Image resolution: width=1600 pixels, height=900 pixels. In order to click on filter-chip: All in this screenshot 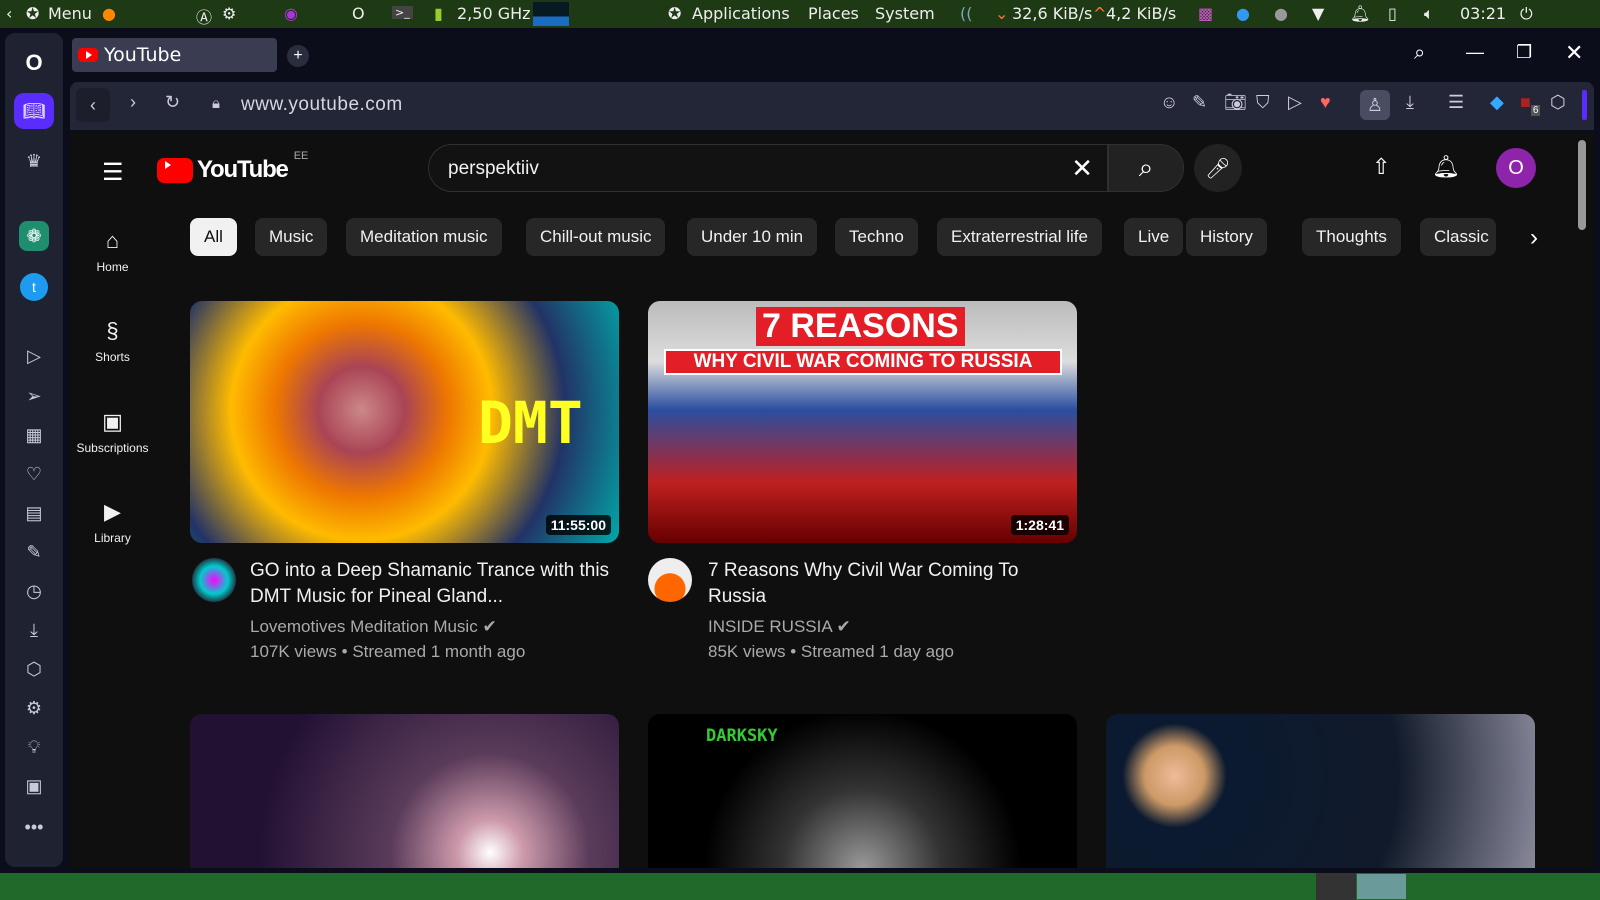, I will do `click(213, 237)`.